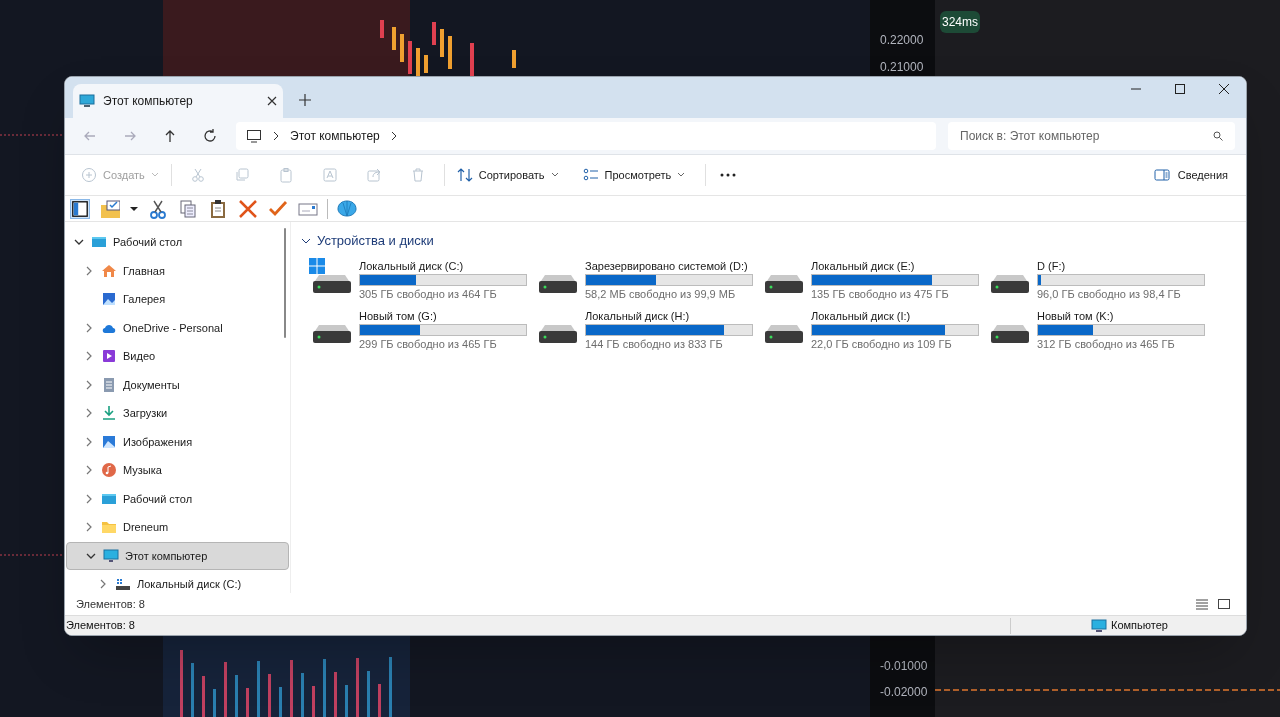  Describe the element at coordinates (414, 331) in the screenshot. I see `drive-tile: Новый том (G:) 299 ГБ свободно из 465 ГБ` at that location.